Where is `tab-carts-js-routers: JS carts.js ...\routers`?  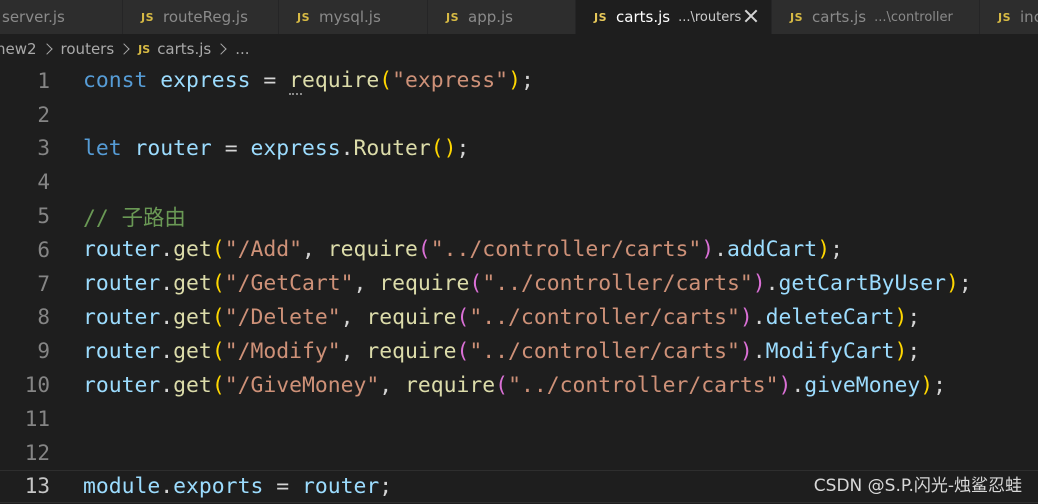 tab-carts-js-routers: JS carts.js ...\routers is located at coordinates (674, 17).